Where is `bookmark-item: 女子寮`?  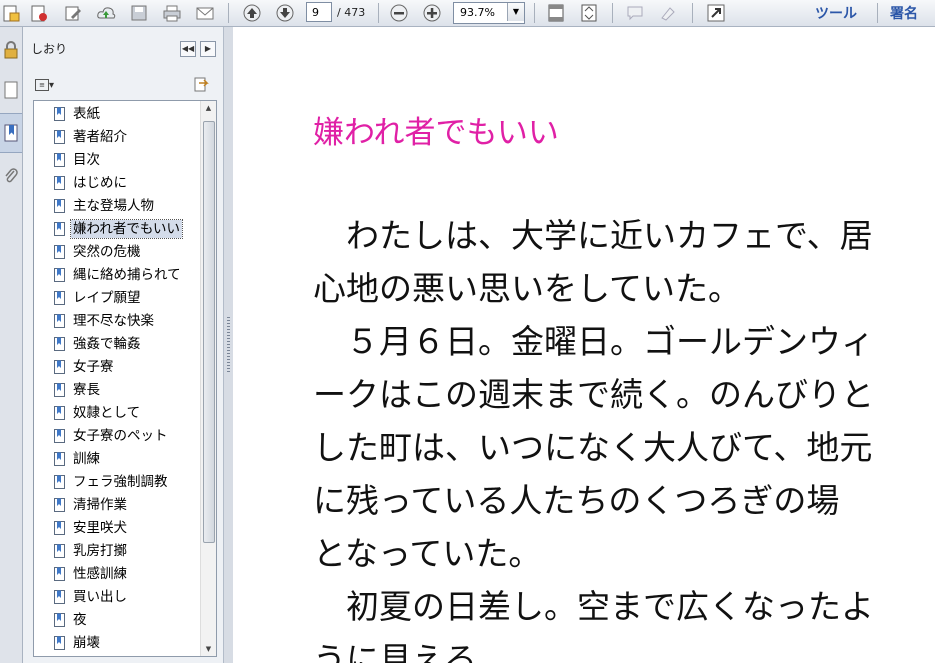 bookmark-item: 女子寮 is located at coordinates (85, 367).